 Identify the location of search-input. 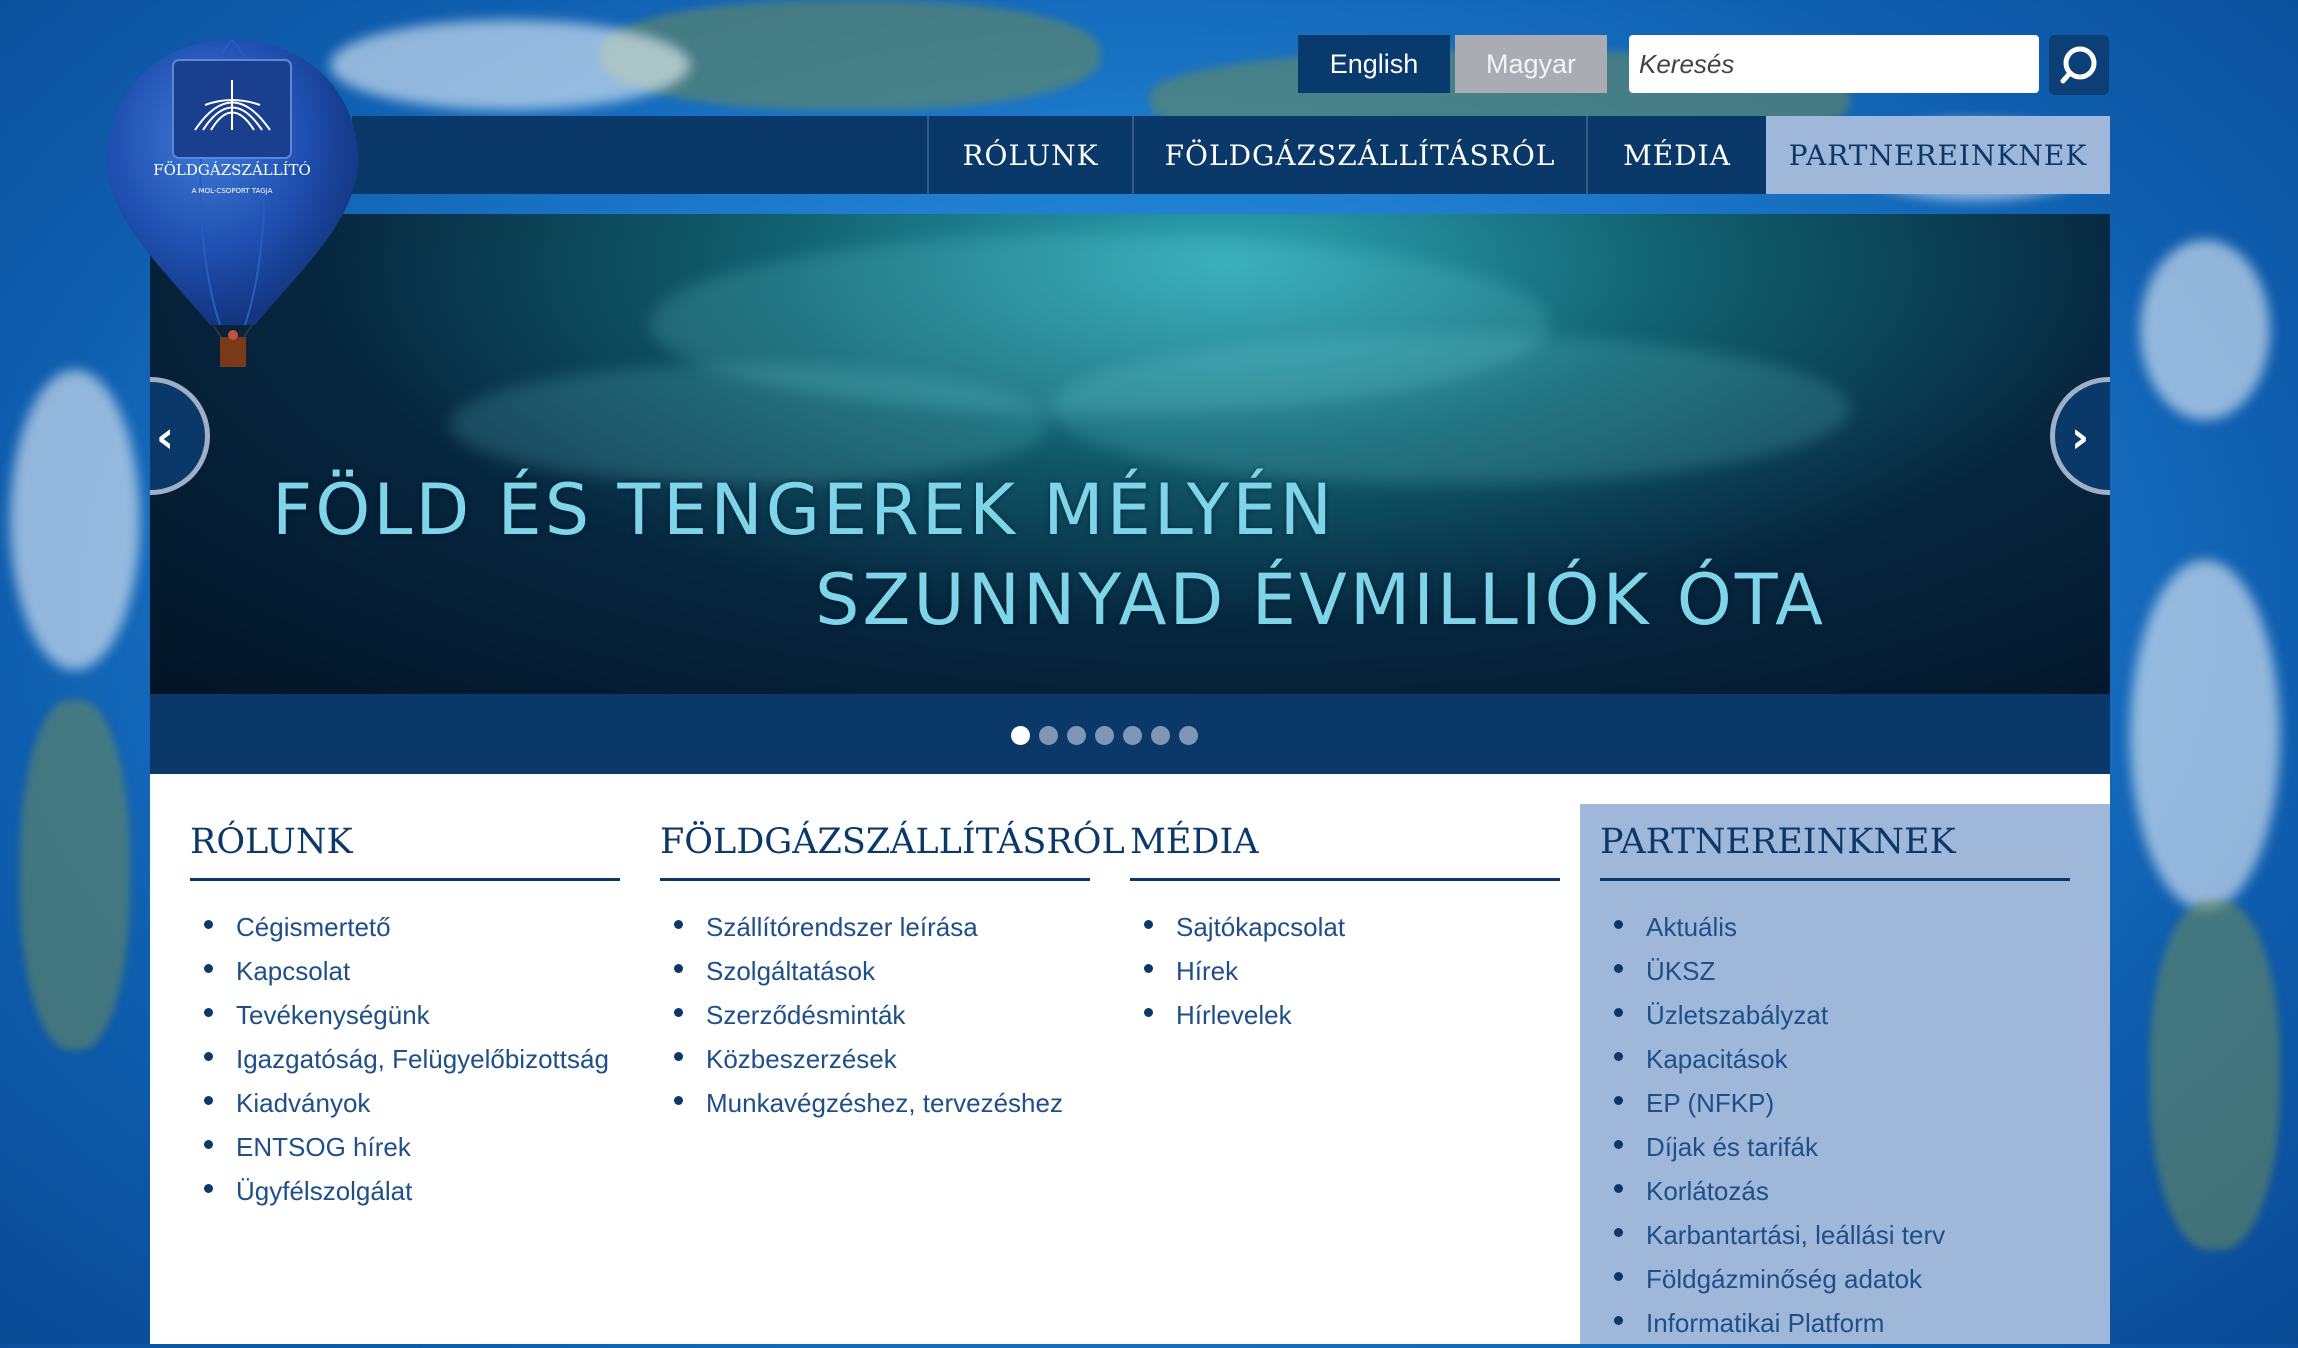
(1834, 64).